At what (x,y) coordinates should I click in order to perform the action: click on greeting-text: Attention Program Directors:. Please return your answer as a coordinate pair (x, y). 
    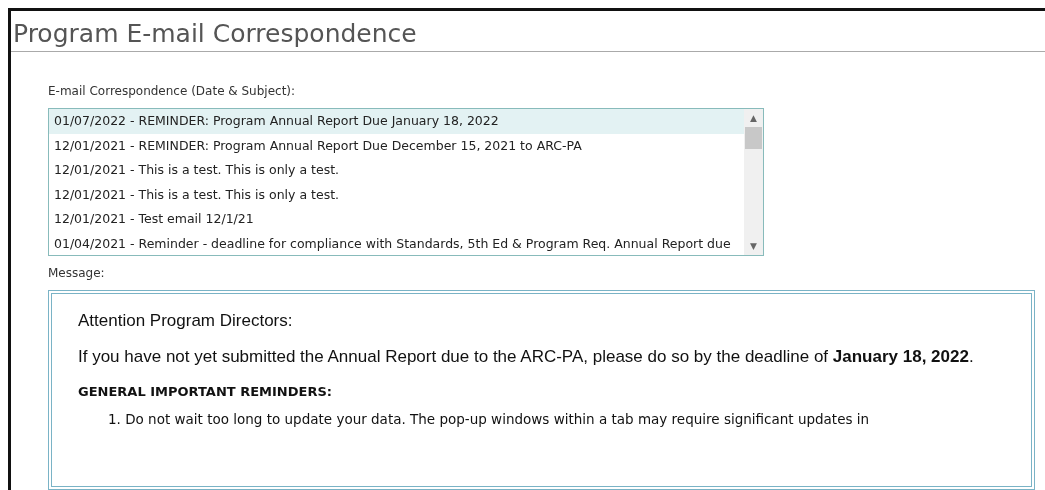
    Looking at the image, I should click on (186, 321).